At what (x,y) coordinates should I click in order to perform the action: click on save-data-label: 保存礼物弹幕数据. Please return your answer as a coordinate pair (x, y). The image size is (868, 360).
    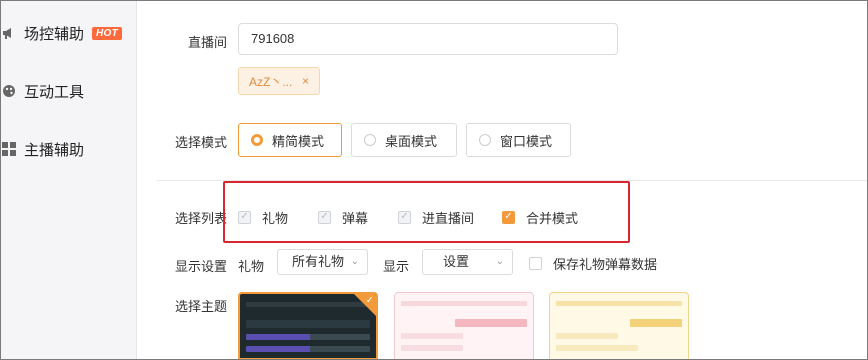
    Looking at the image, I should click on (605, 264).